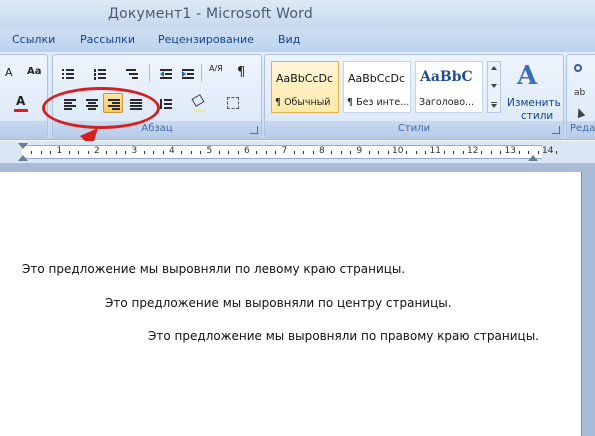  Describe the element at coordinates (581, 129) in the screenshot. I see `editing-group-label: Реда` at that location.